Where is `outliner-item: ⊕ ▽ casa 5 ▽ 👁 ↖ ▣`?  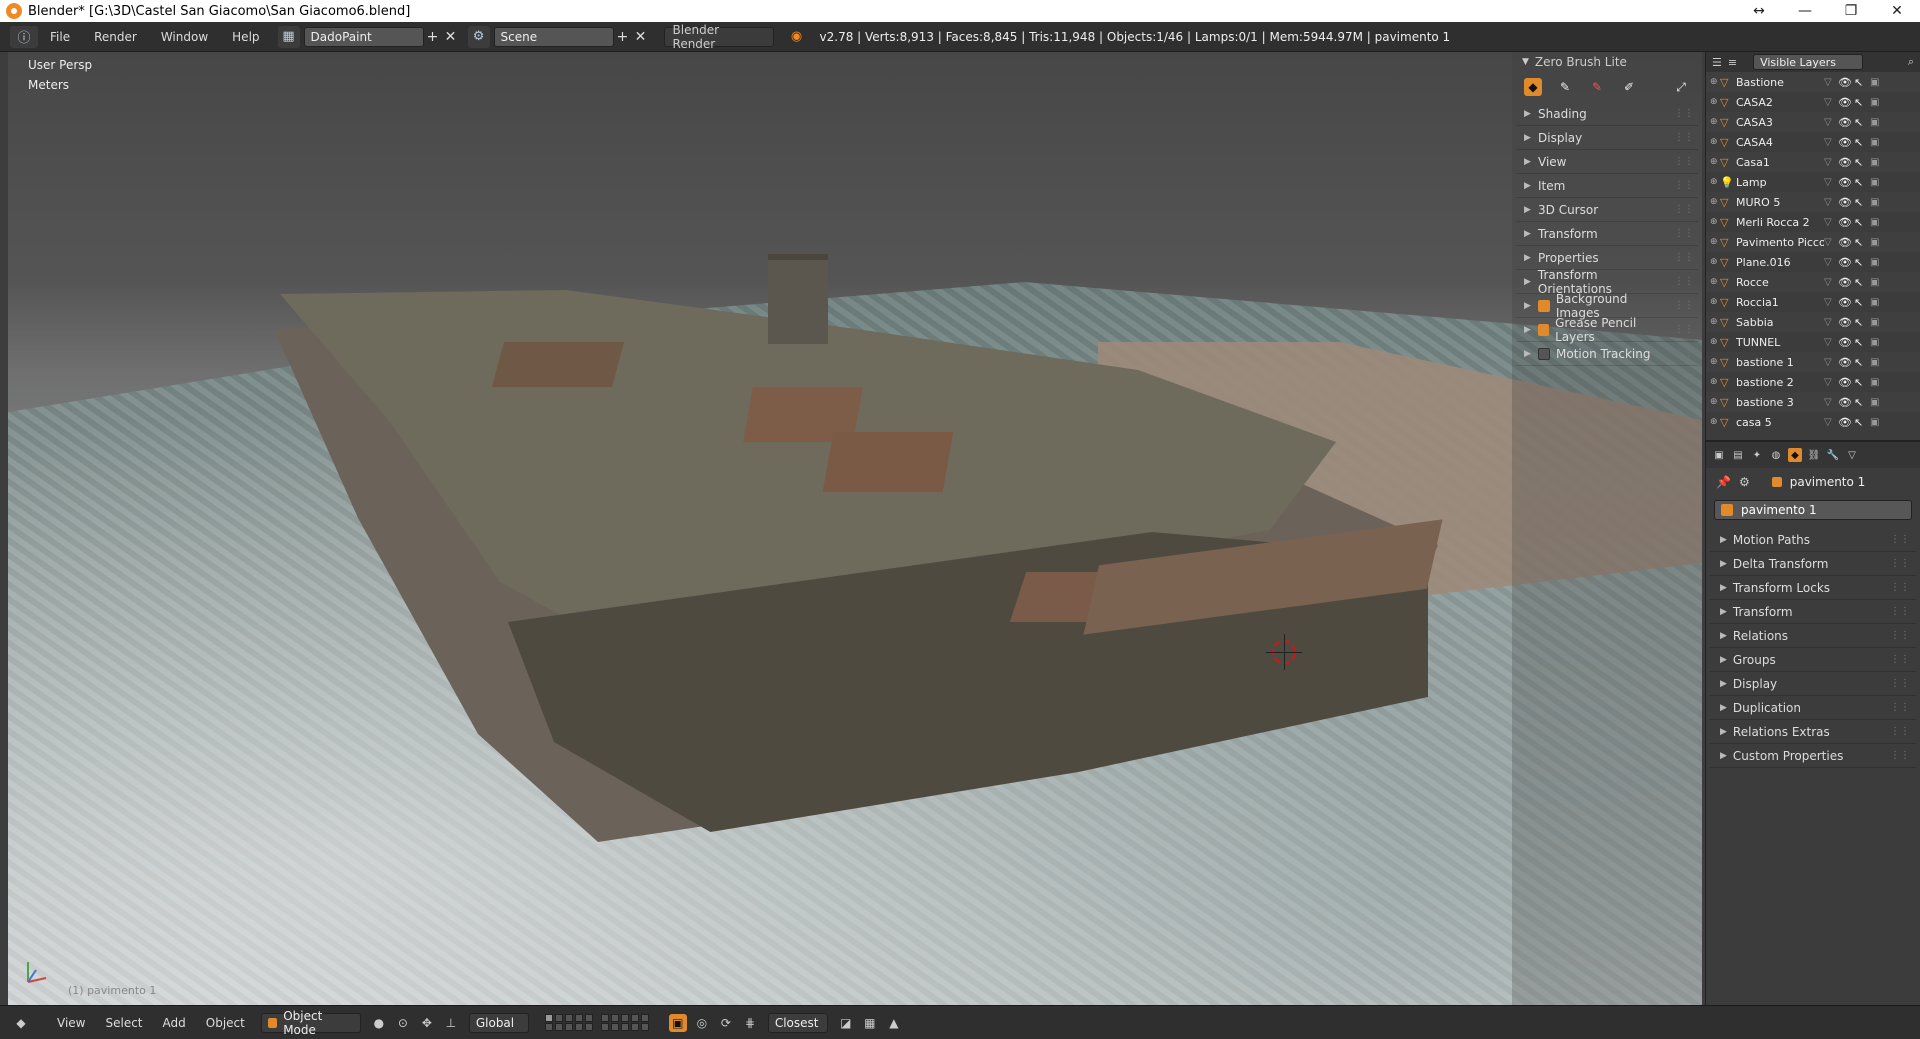
outliner-item: ⊕ ▽ casa 5 ▽ 👁 ↖ ▣ is located at coordinates (1813, 422).